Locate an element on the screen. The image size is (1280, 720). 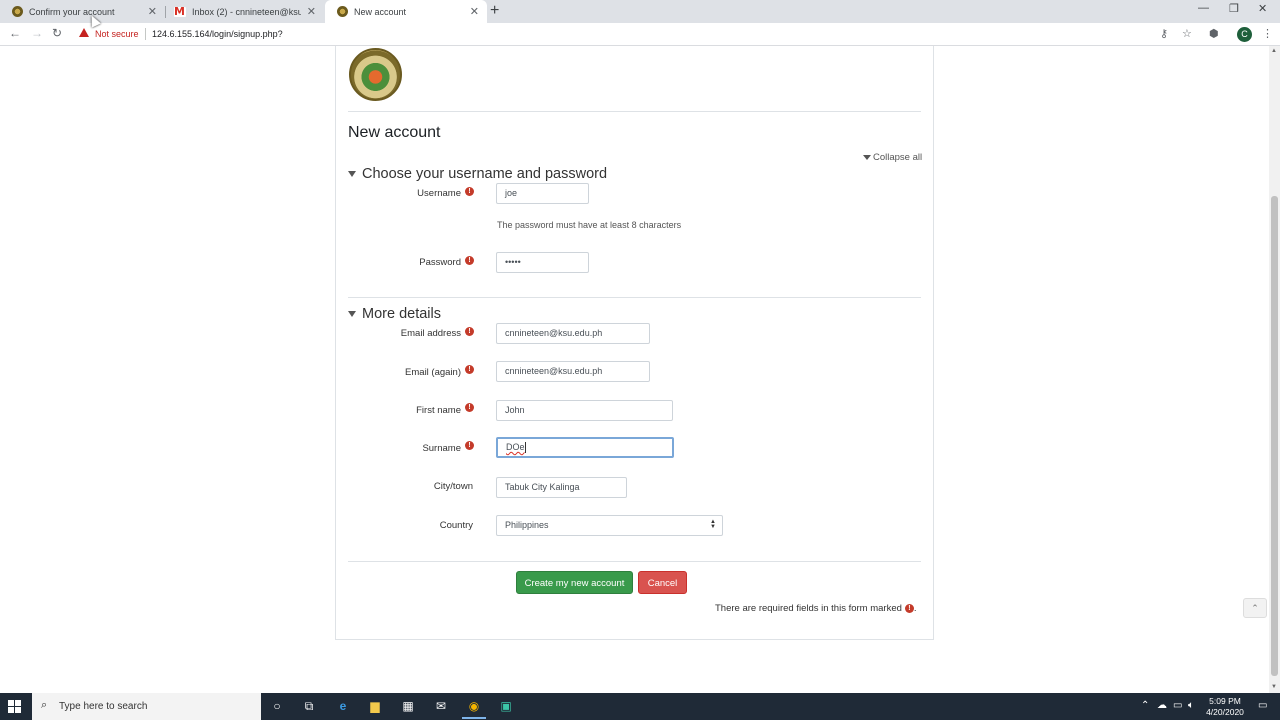
tab-inbox: Inbox (2) - cnnineteen@ksu.edu. ✕ is located at coordinates (243, 11).